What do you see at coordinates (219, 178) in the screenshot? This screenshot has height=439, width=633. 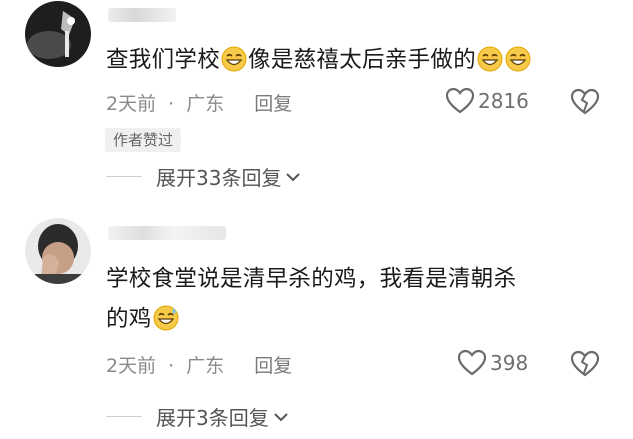 I see `expand-replies-label: 展开33条回复` at bounding box center [219, 178].